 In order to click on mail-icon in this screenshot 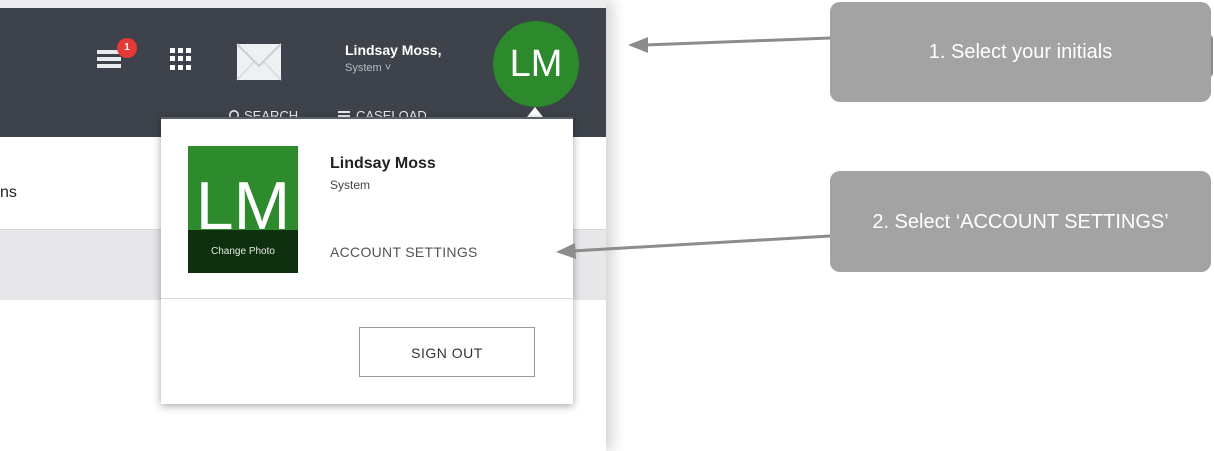, I will do `click(259, 62)`.